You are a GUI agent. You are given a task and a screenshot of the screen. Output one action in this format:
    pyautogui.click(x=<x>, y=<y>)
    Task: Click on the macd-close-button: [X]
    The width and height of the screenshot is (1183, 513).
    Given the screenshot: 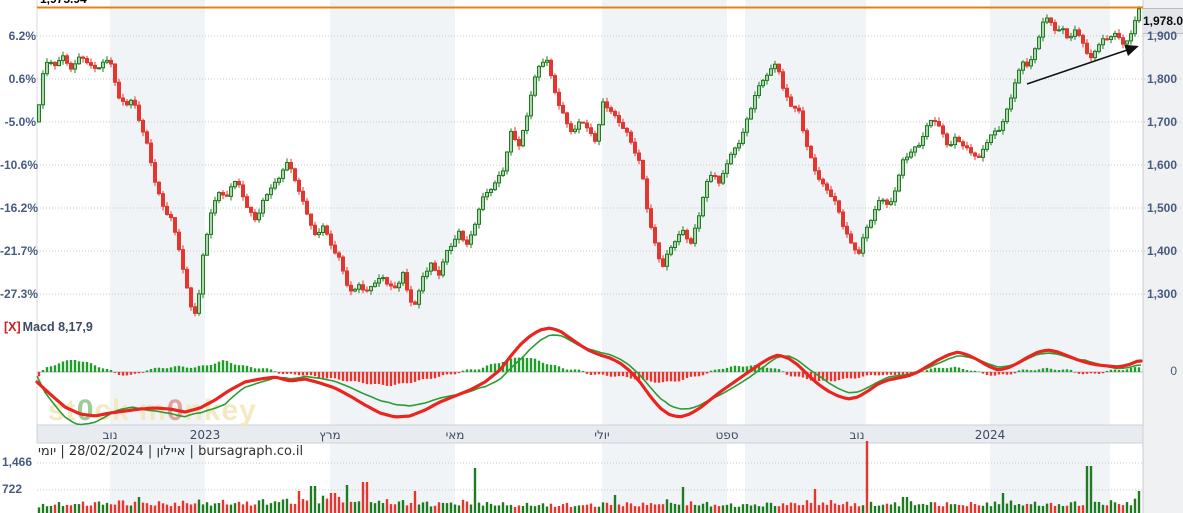 What is the action you would take?
    pyautogui.click(x=12, y=327)
    